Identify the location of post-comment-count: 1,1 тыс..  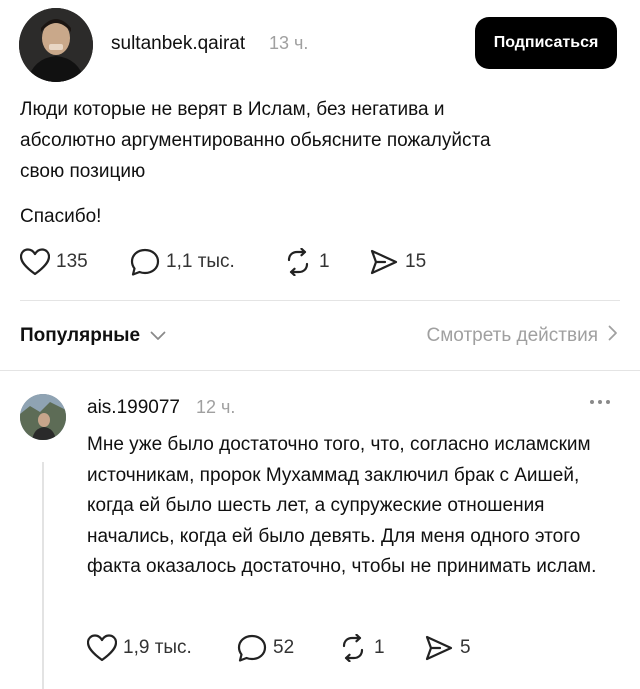
(200, 261).